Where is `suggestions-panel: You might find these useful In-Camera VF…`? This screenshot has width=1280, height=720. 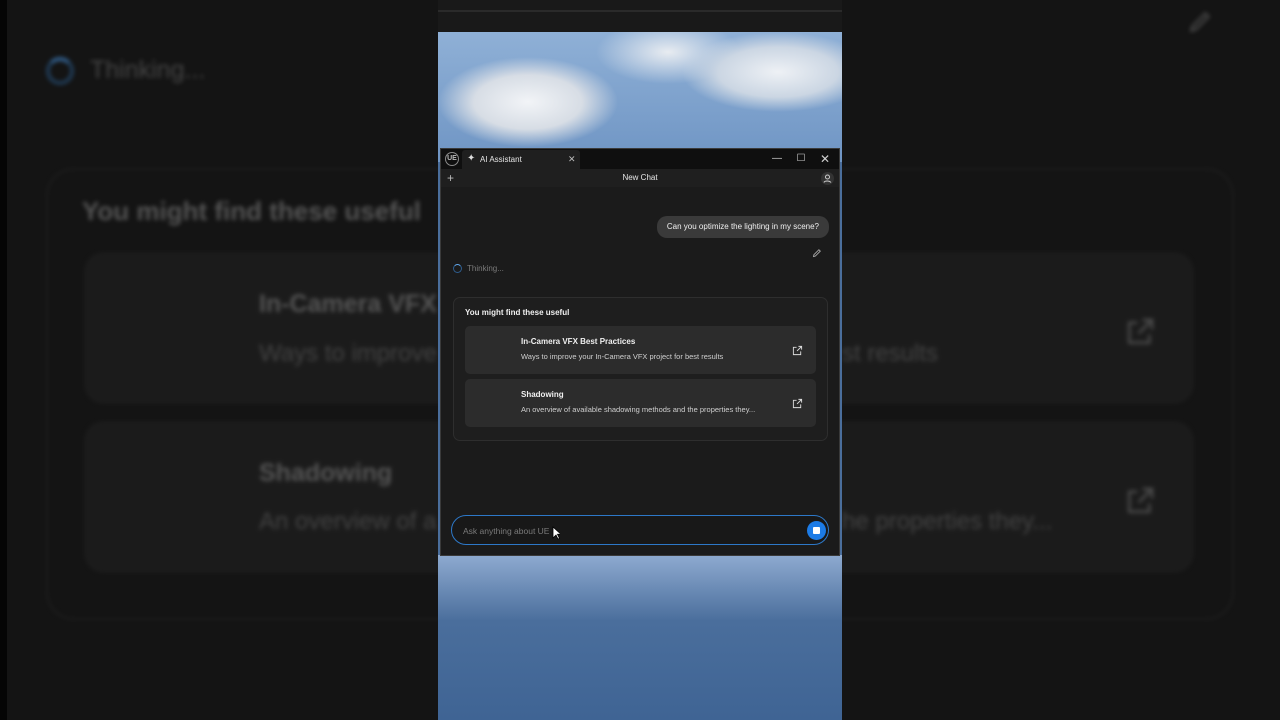 suggestions-panel: You might find these useful In-Camera VF… is located at coordinates (640, 369).